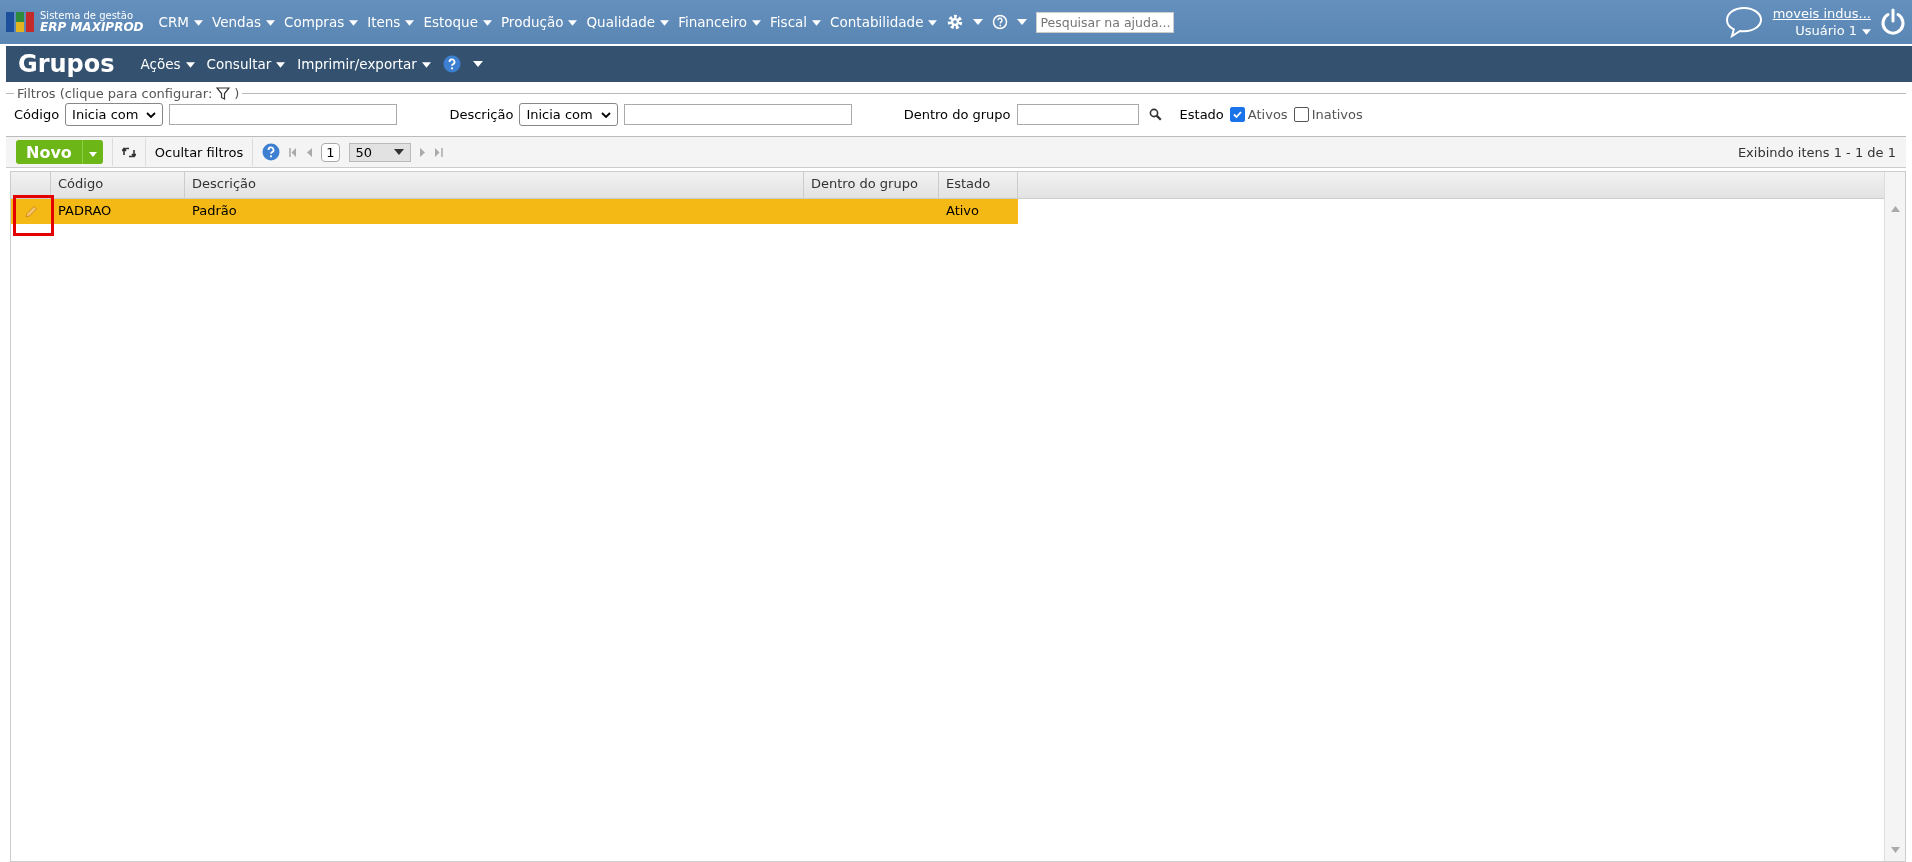 The width and height of the screenshot is (1912, 862). I want to click on checkbox-label: Ativos, so click(1267, 114).